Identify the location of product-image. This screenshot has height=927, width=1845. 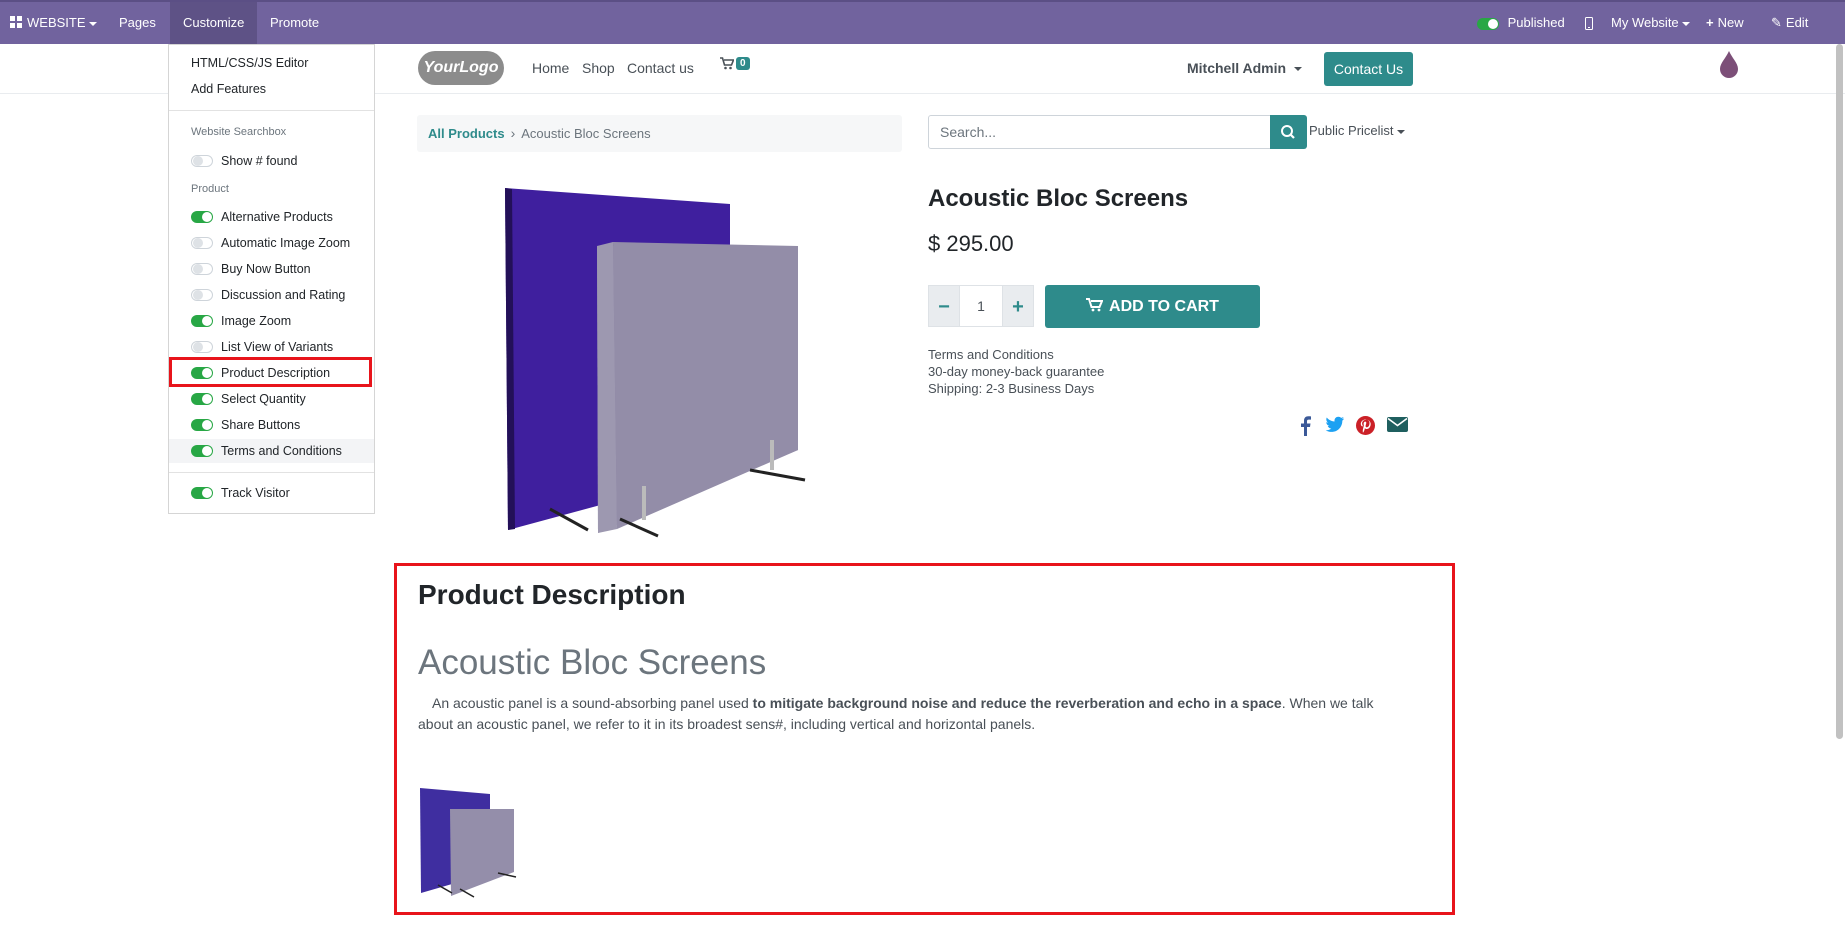
(655, 363).